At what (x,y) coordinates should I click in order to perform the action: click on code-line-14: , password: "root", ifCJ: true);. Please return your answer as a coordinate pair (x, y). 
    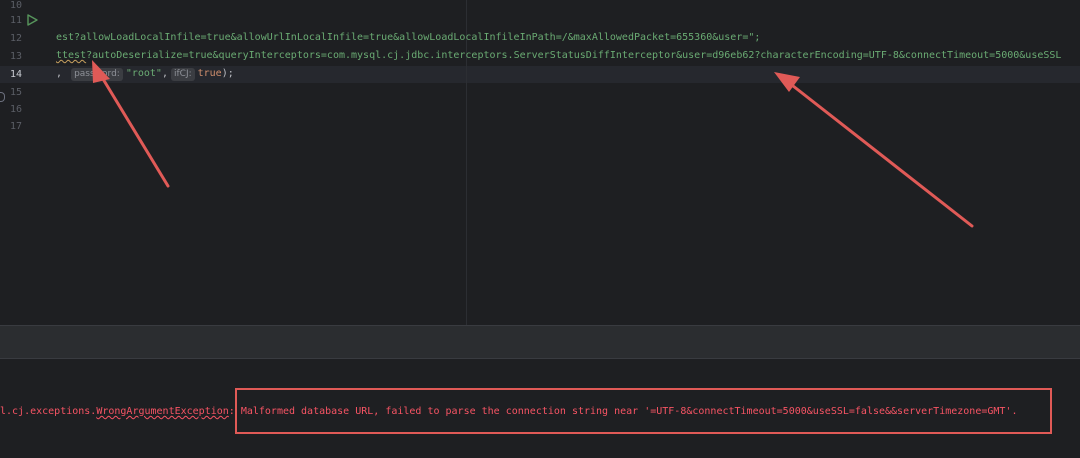
    Looking at the image, I should click on (145, 74).